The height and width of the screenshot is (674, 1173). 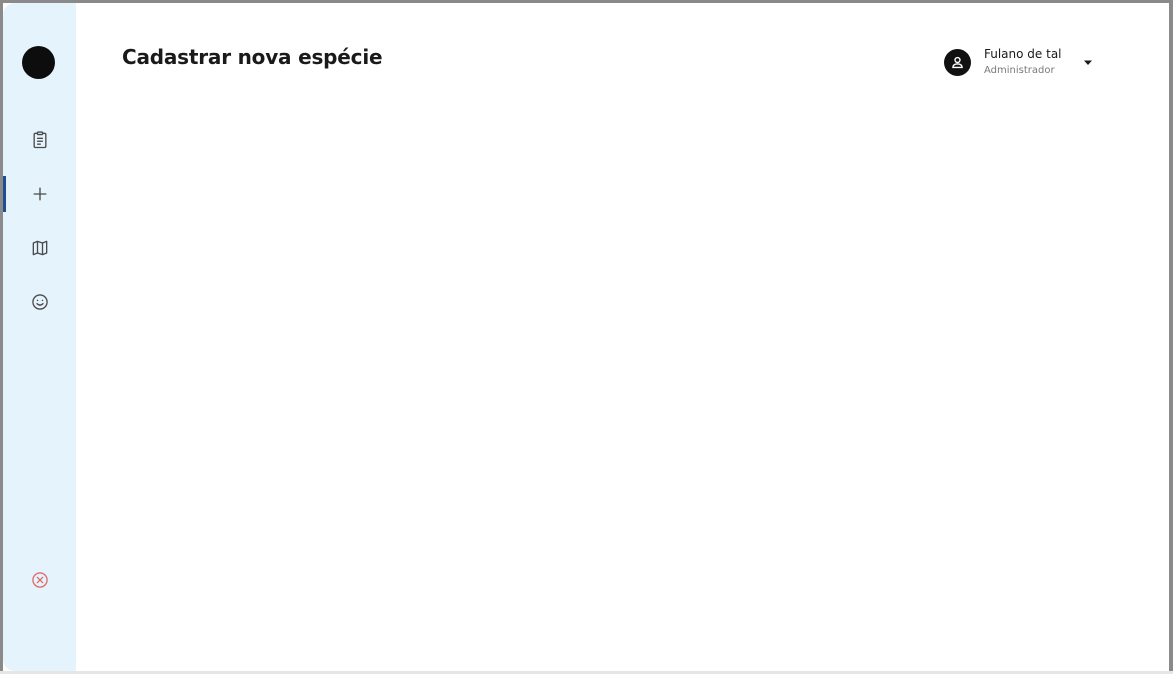 What do you see at coordinates (1023, 53) in the screenshot?
I see `user-name: Fulano de tal` at bounding box center [1023, 53].